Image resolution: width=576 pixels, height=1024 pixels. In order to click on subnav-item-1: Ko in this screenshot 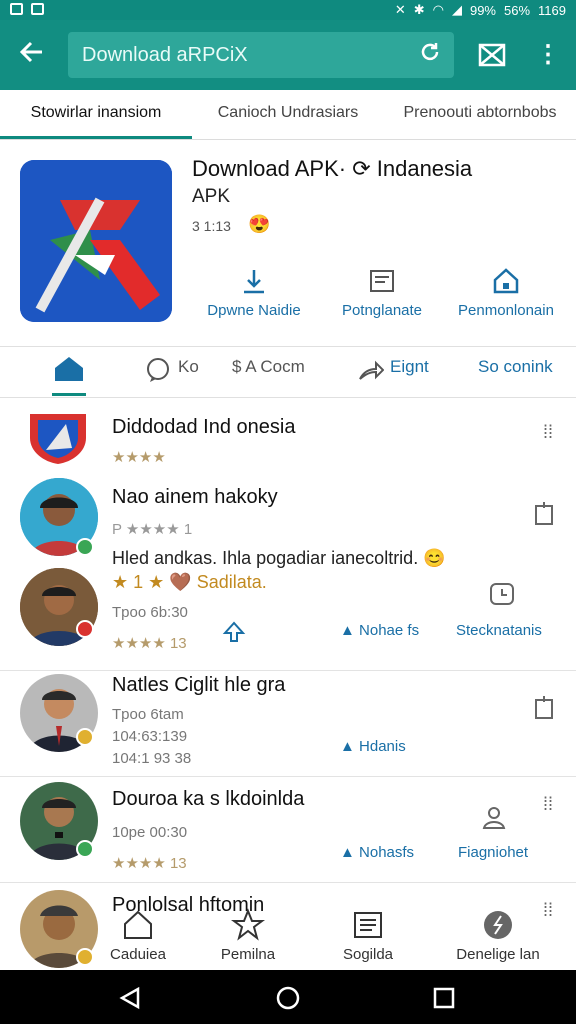, I will do `click(188, 367)`.